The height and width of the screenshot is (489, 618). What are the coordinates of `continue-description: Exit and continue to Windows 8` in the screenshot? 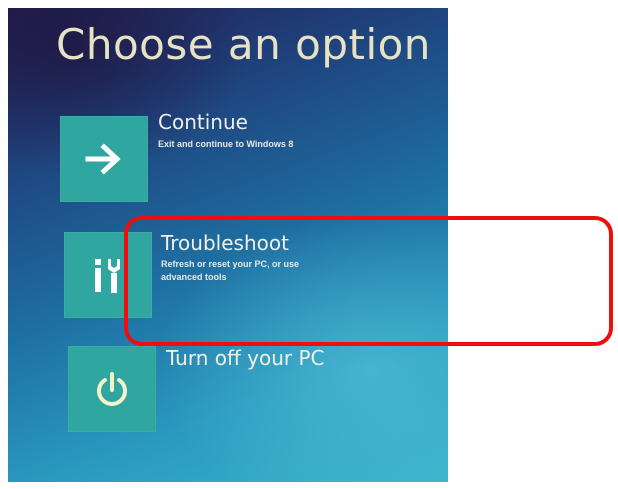 It's located at (226, 144).